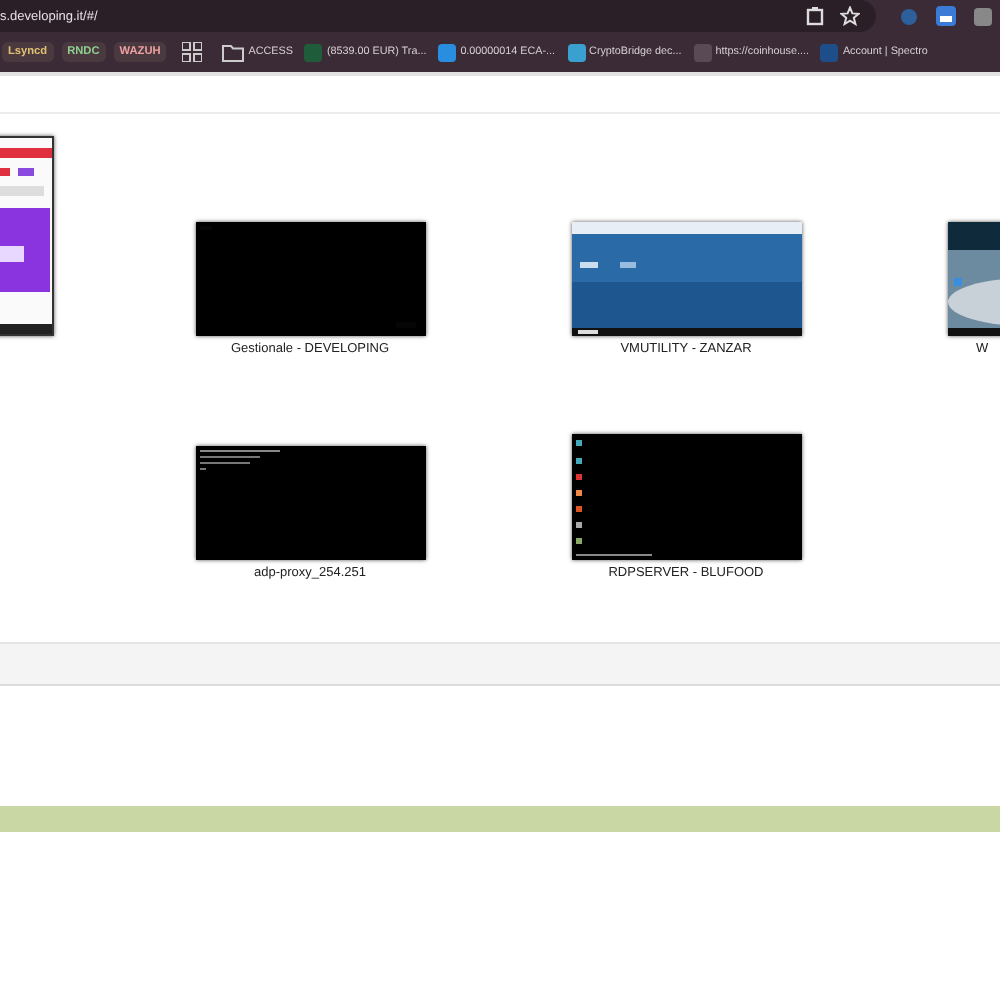 This screenshot has height=1000, width=1000. Describe the element at coordinates (850, 16) in the screenshot. I see `star-icon` at that location.